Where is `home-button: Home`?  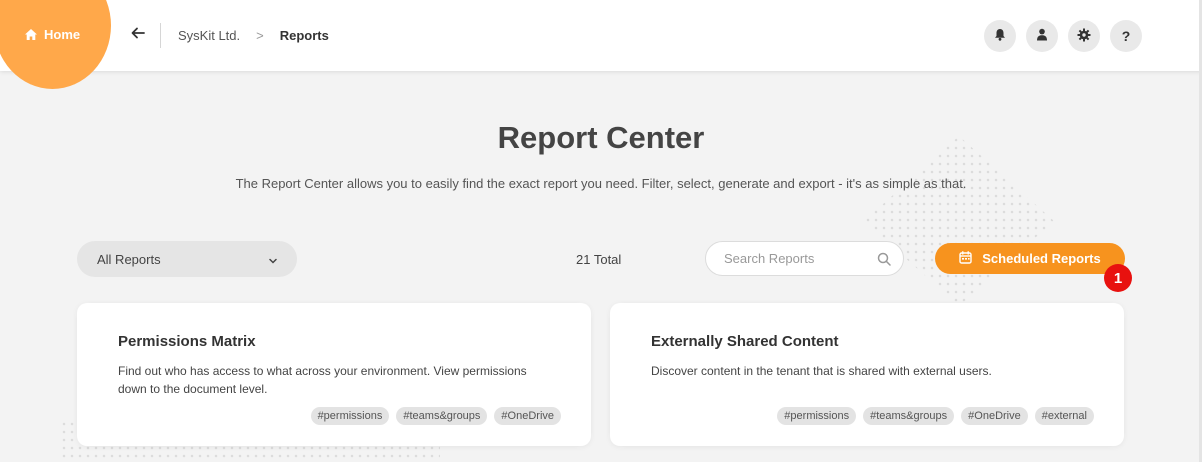
home-button: Home is located at coordinates (52, 34).